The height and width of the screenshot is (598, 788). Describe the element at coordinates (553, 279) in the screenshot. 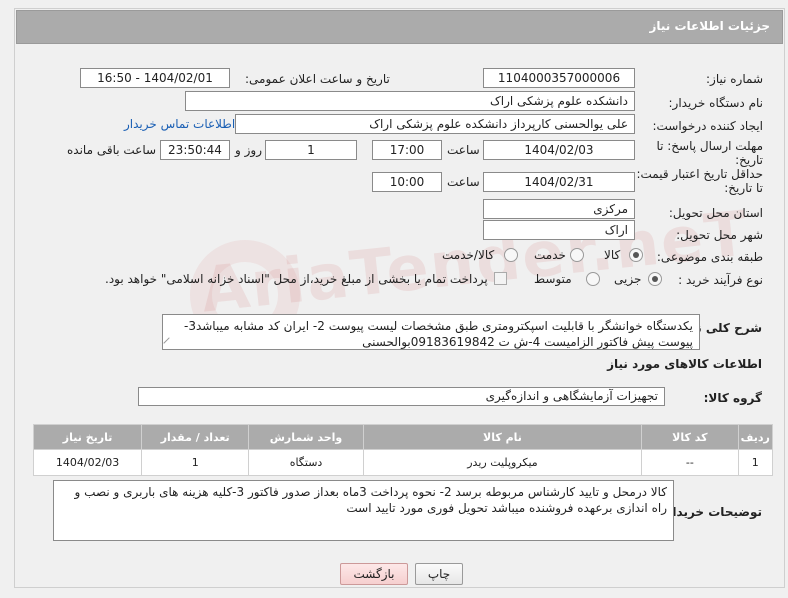

I see `process-option-medium: متوسط` at that location.